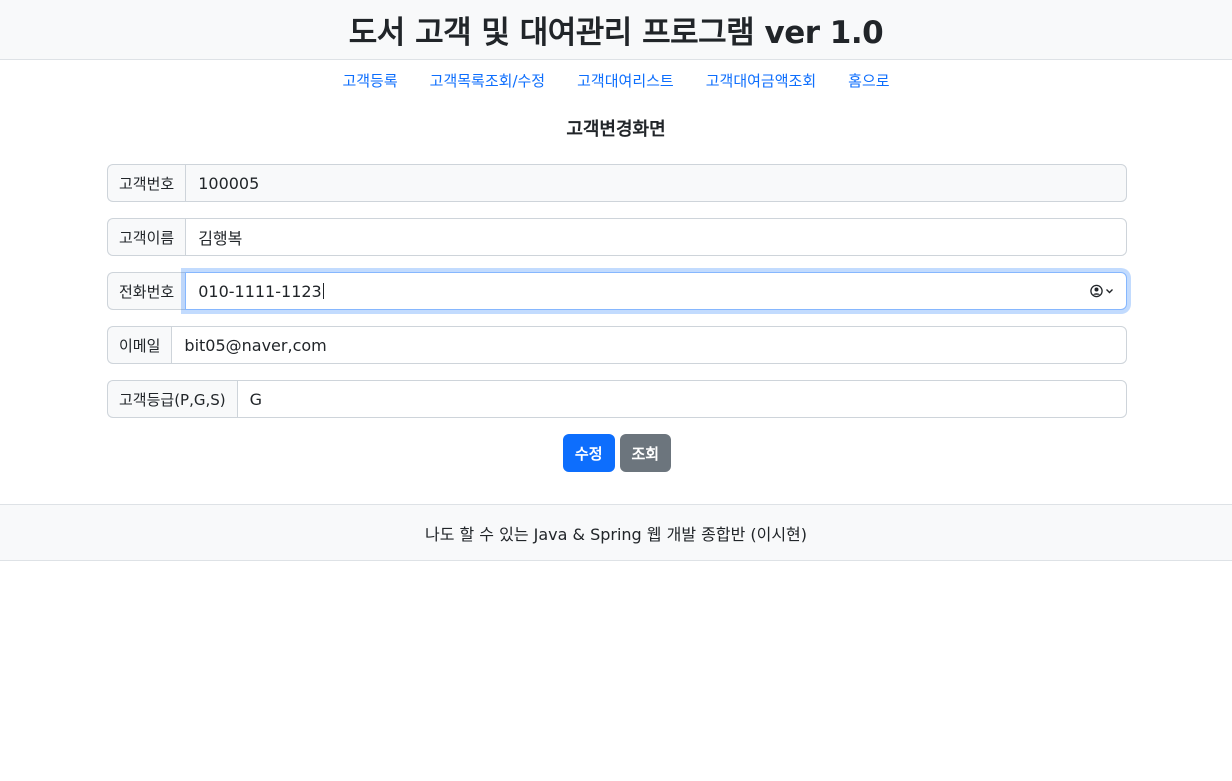  What do you see at coordinates (645, 453) in the screenshot?
I see `search-button: 조회` at bounding box center [645, 453].